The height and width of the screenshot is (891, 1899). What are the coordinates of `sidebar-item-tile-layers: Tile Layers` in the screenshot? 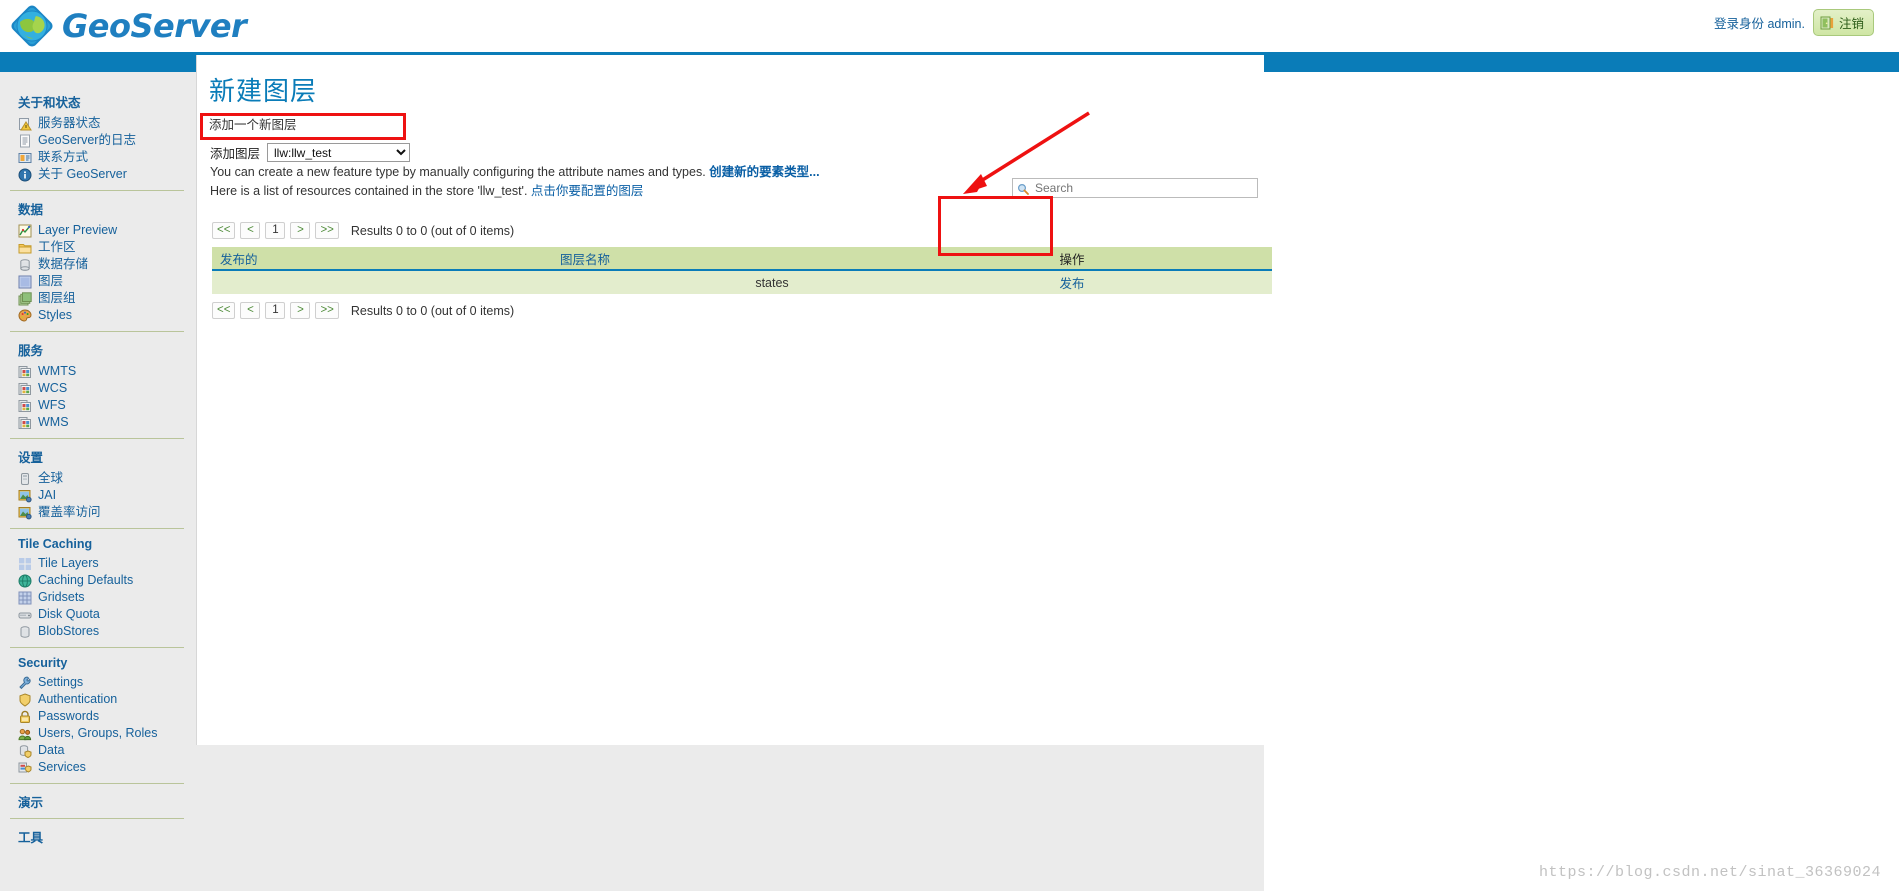 It's located at (98, 563).